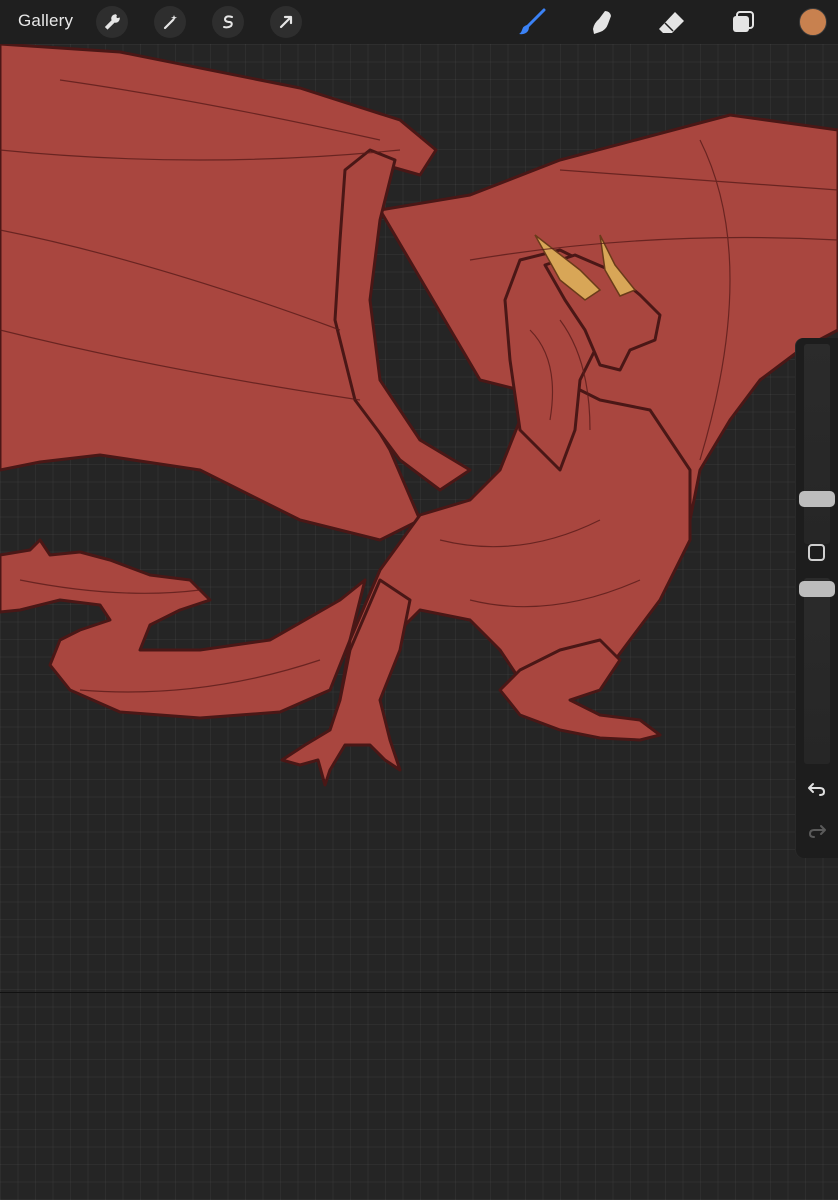 Image resolution: width=838 pixels, height=1200 pixels. I want to click on redo-button, so click(817, 833).